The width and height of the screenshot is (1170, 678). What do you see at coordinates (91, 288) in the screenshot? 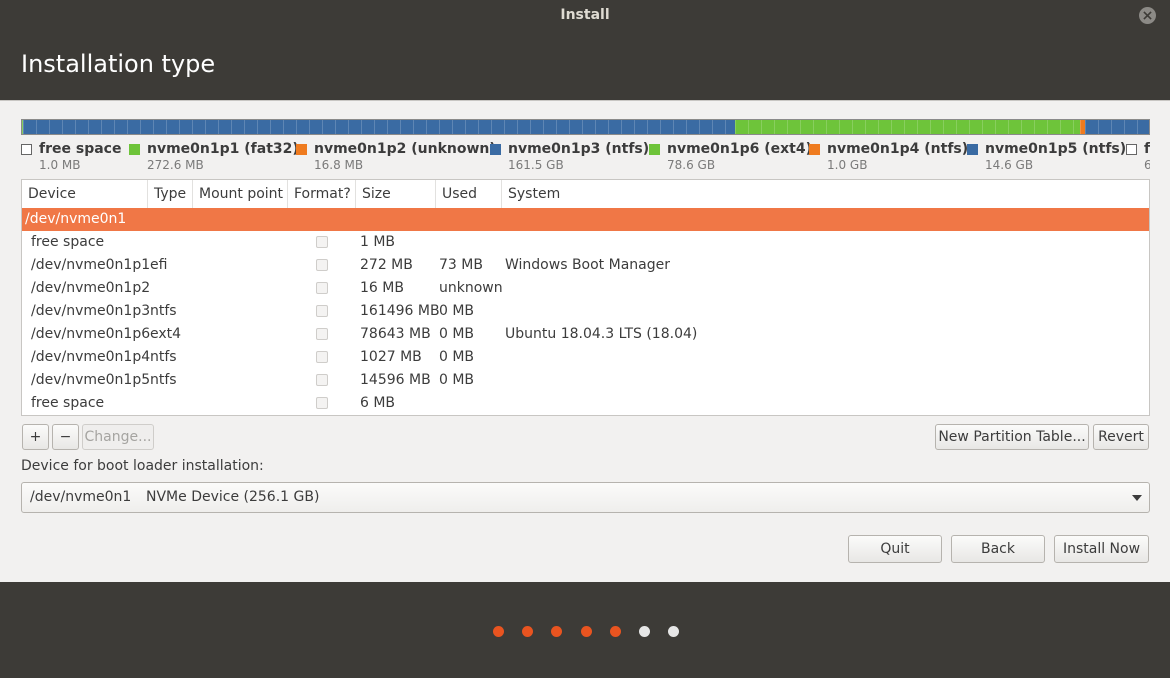
I see `cell-device: /dev/nvme0n1p2` at bounding box center [91, 288].